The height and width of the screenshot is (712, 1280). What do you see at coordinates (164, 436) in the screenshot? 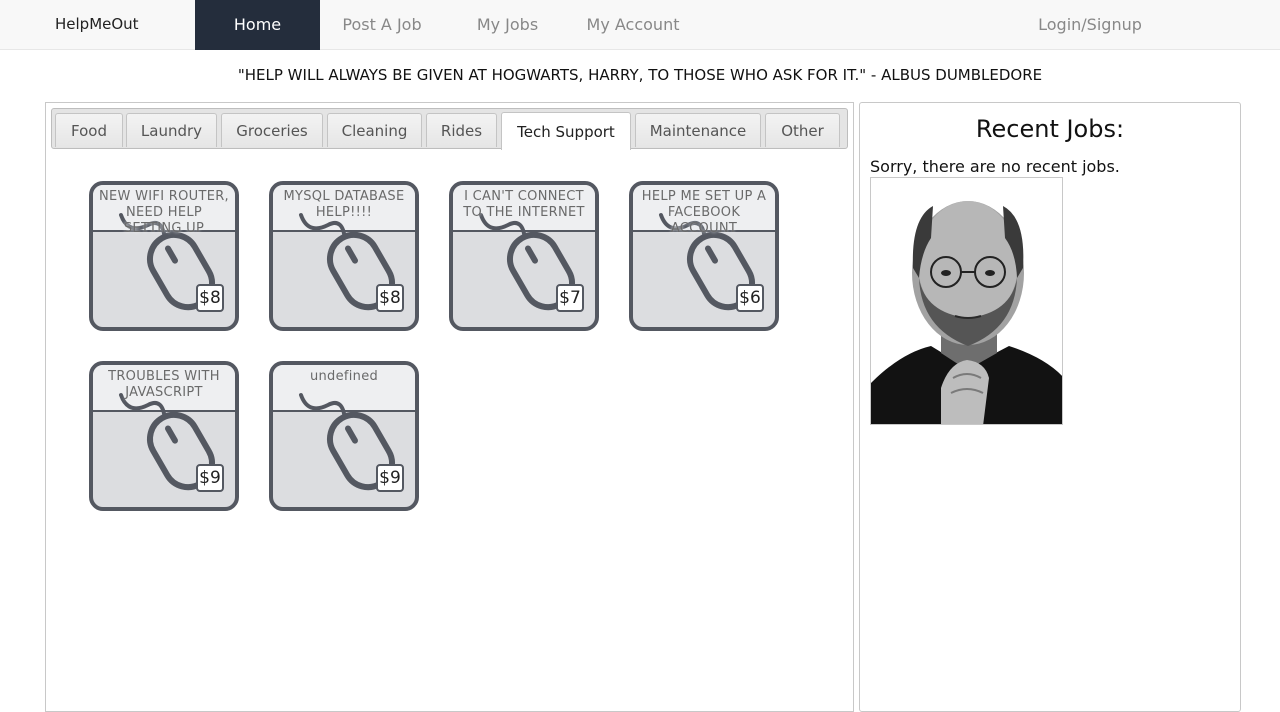
I see `job-card: TROUBLES WITH JAVASCRIPT $9` at bounding box center [164, 436].